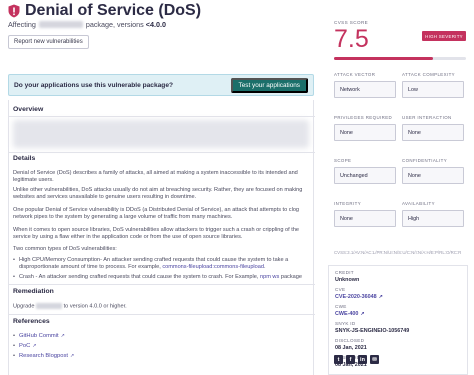  What do you see at coordinates (345, 323) in the screenshot?
I see `snyk-id-label: SNYK ID` at bounding box center [345, 323].